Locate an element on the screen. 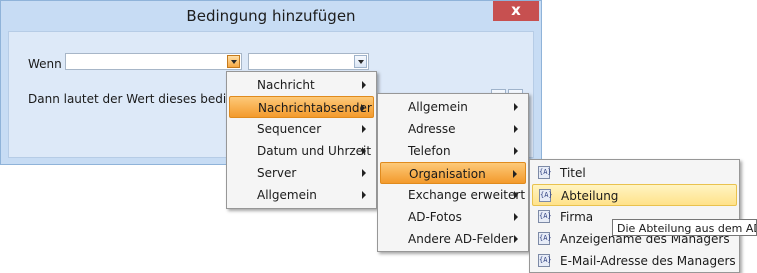 Image resolution: width=757 pixels, height=273 pixels. menu-item-andere-ad-felder: Andere AD-Felder is located at coordinates (453, 239).